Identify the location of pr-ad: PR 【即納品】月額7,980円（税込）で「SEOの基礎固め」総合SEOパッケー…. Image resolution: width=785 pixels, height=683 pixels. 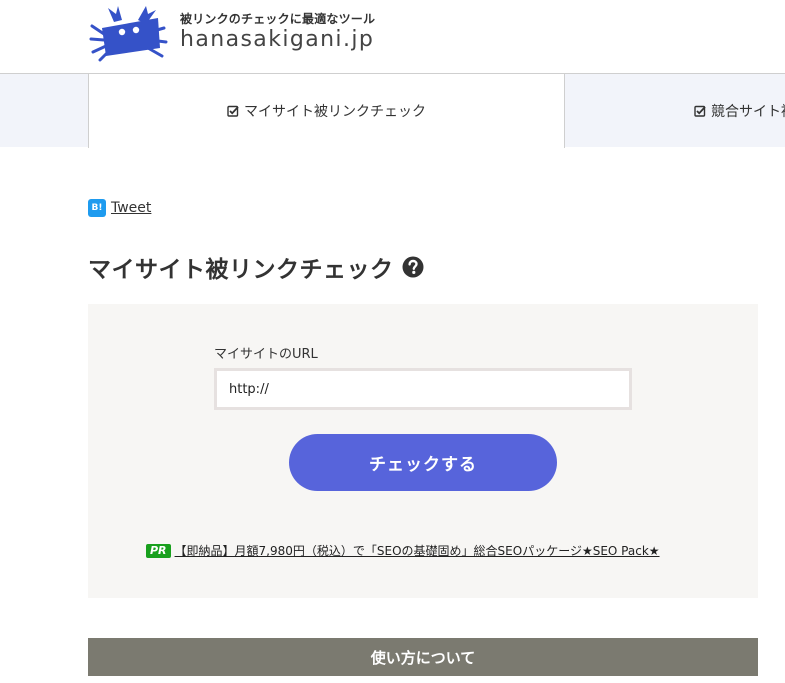
(426, 550).